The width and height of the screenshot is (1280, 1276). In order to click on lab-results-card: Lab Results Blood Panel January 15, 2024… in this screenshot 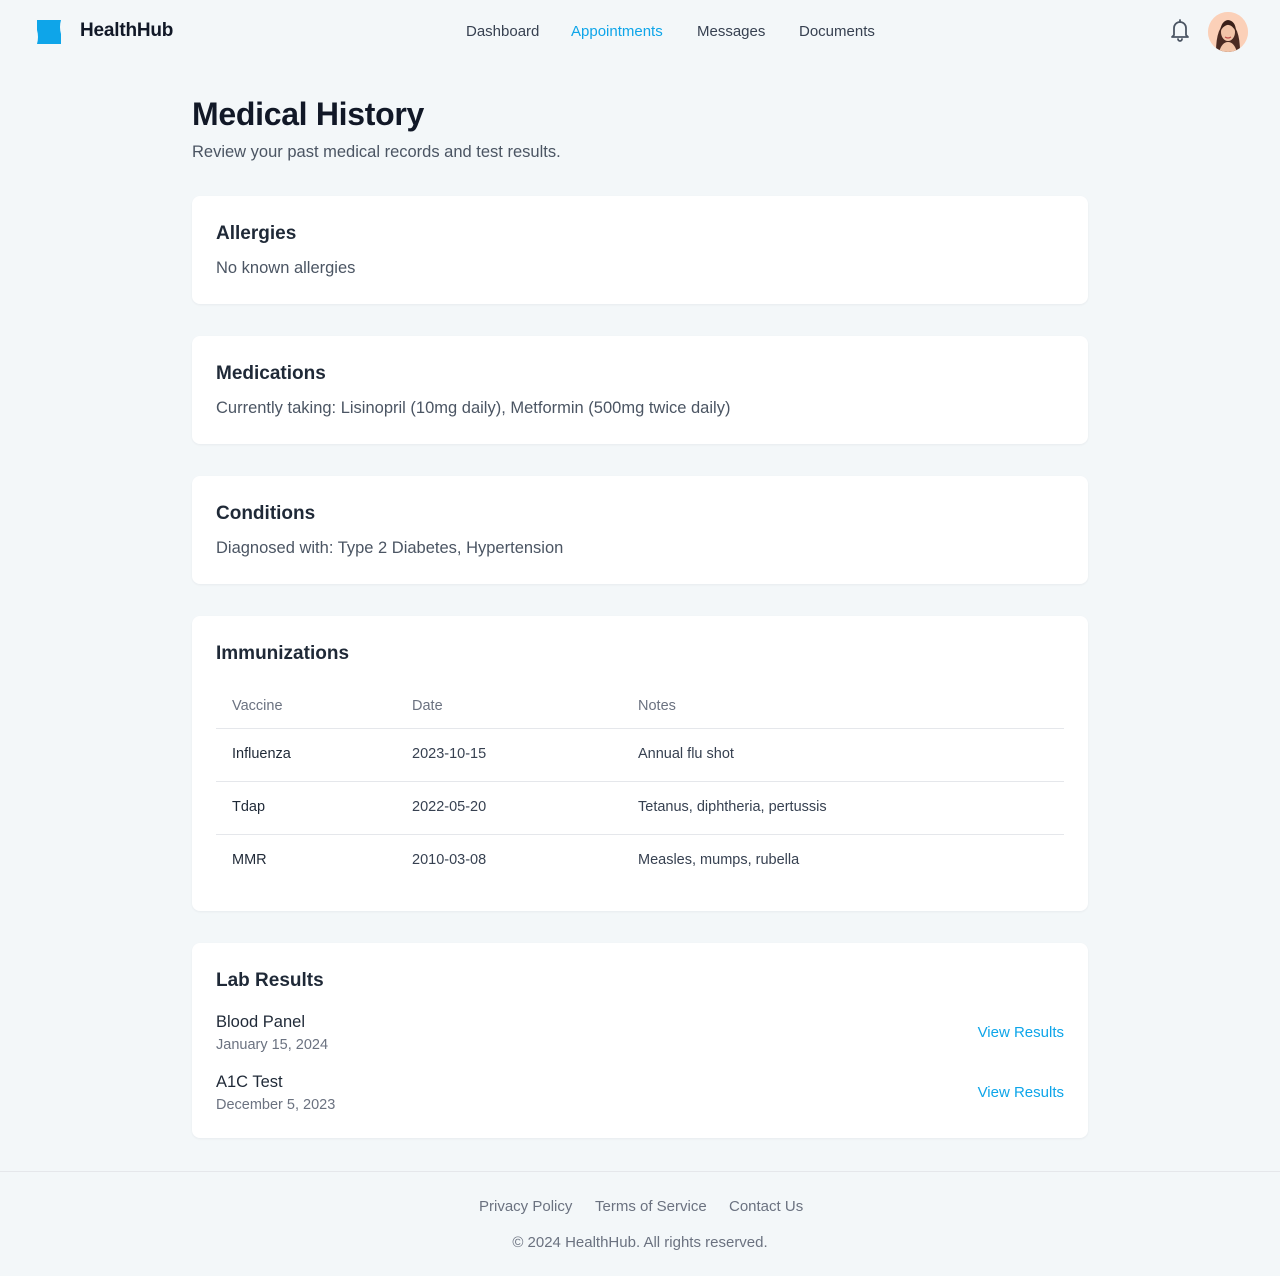, I will do `click(640, 1040)`.